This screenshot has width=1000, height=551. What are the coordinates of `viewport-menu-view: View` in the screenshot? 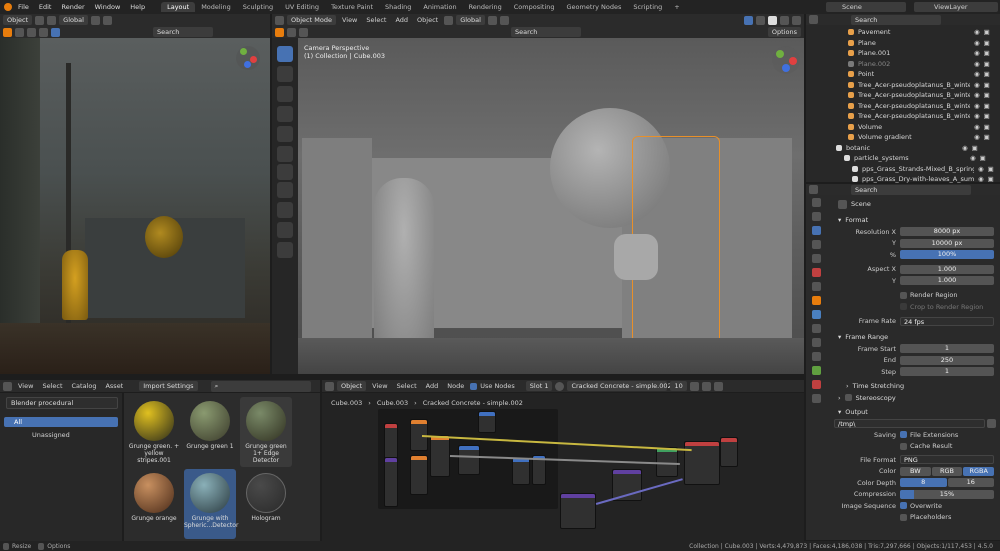 It's located at (349, 20).